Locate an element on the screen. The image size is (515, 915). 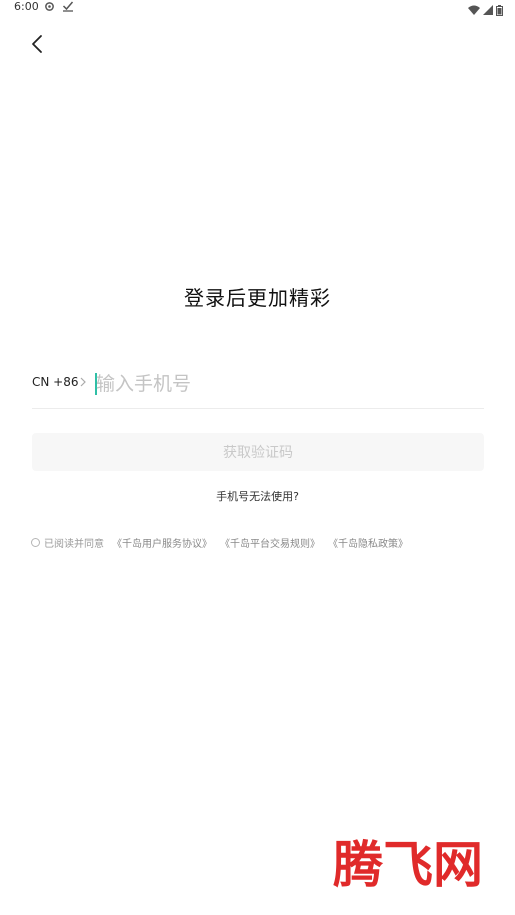
privacy-policy-link: 《千岛隐私政策》 is located at coordinates (368, 542).